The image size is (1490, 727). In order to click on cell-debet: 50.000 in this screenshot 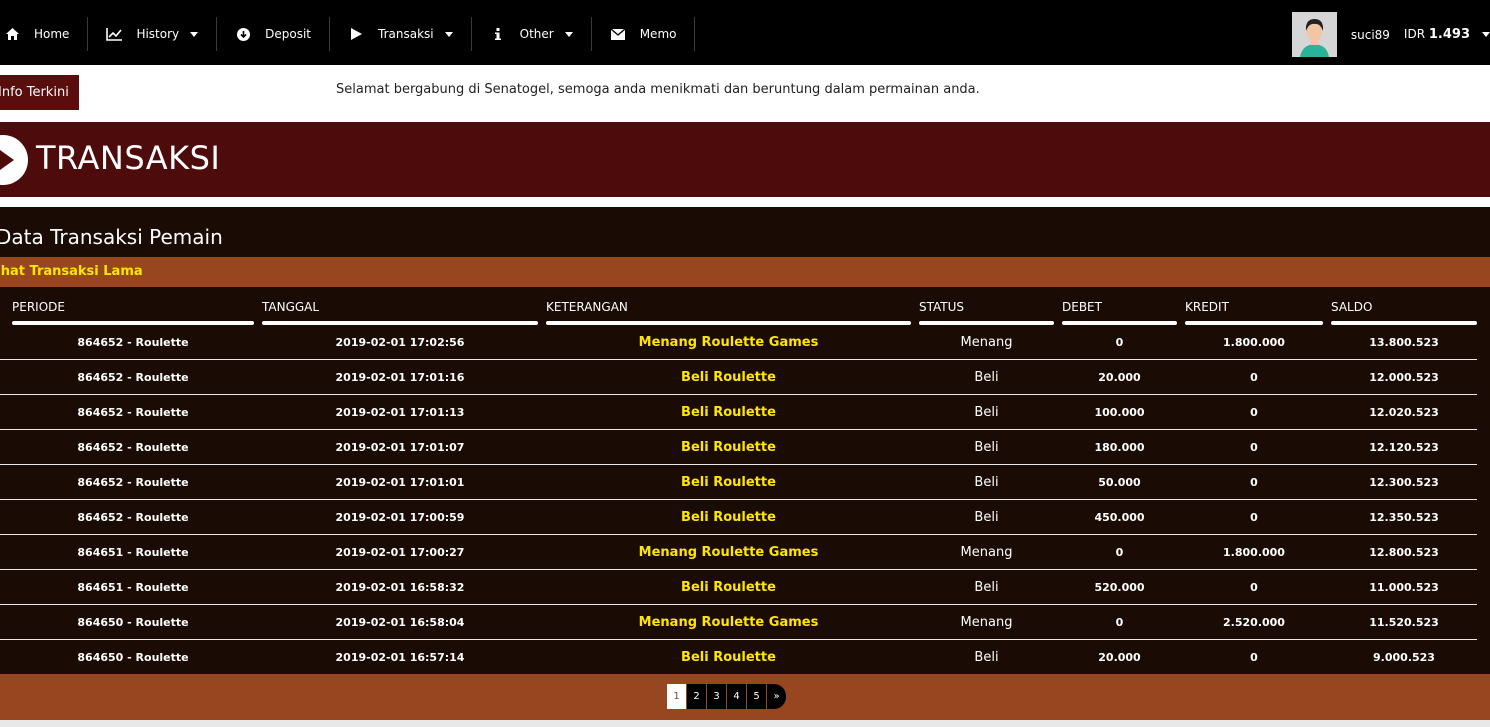, I will do `click(1119, 482)`.